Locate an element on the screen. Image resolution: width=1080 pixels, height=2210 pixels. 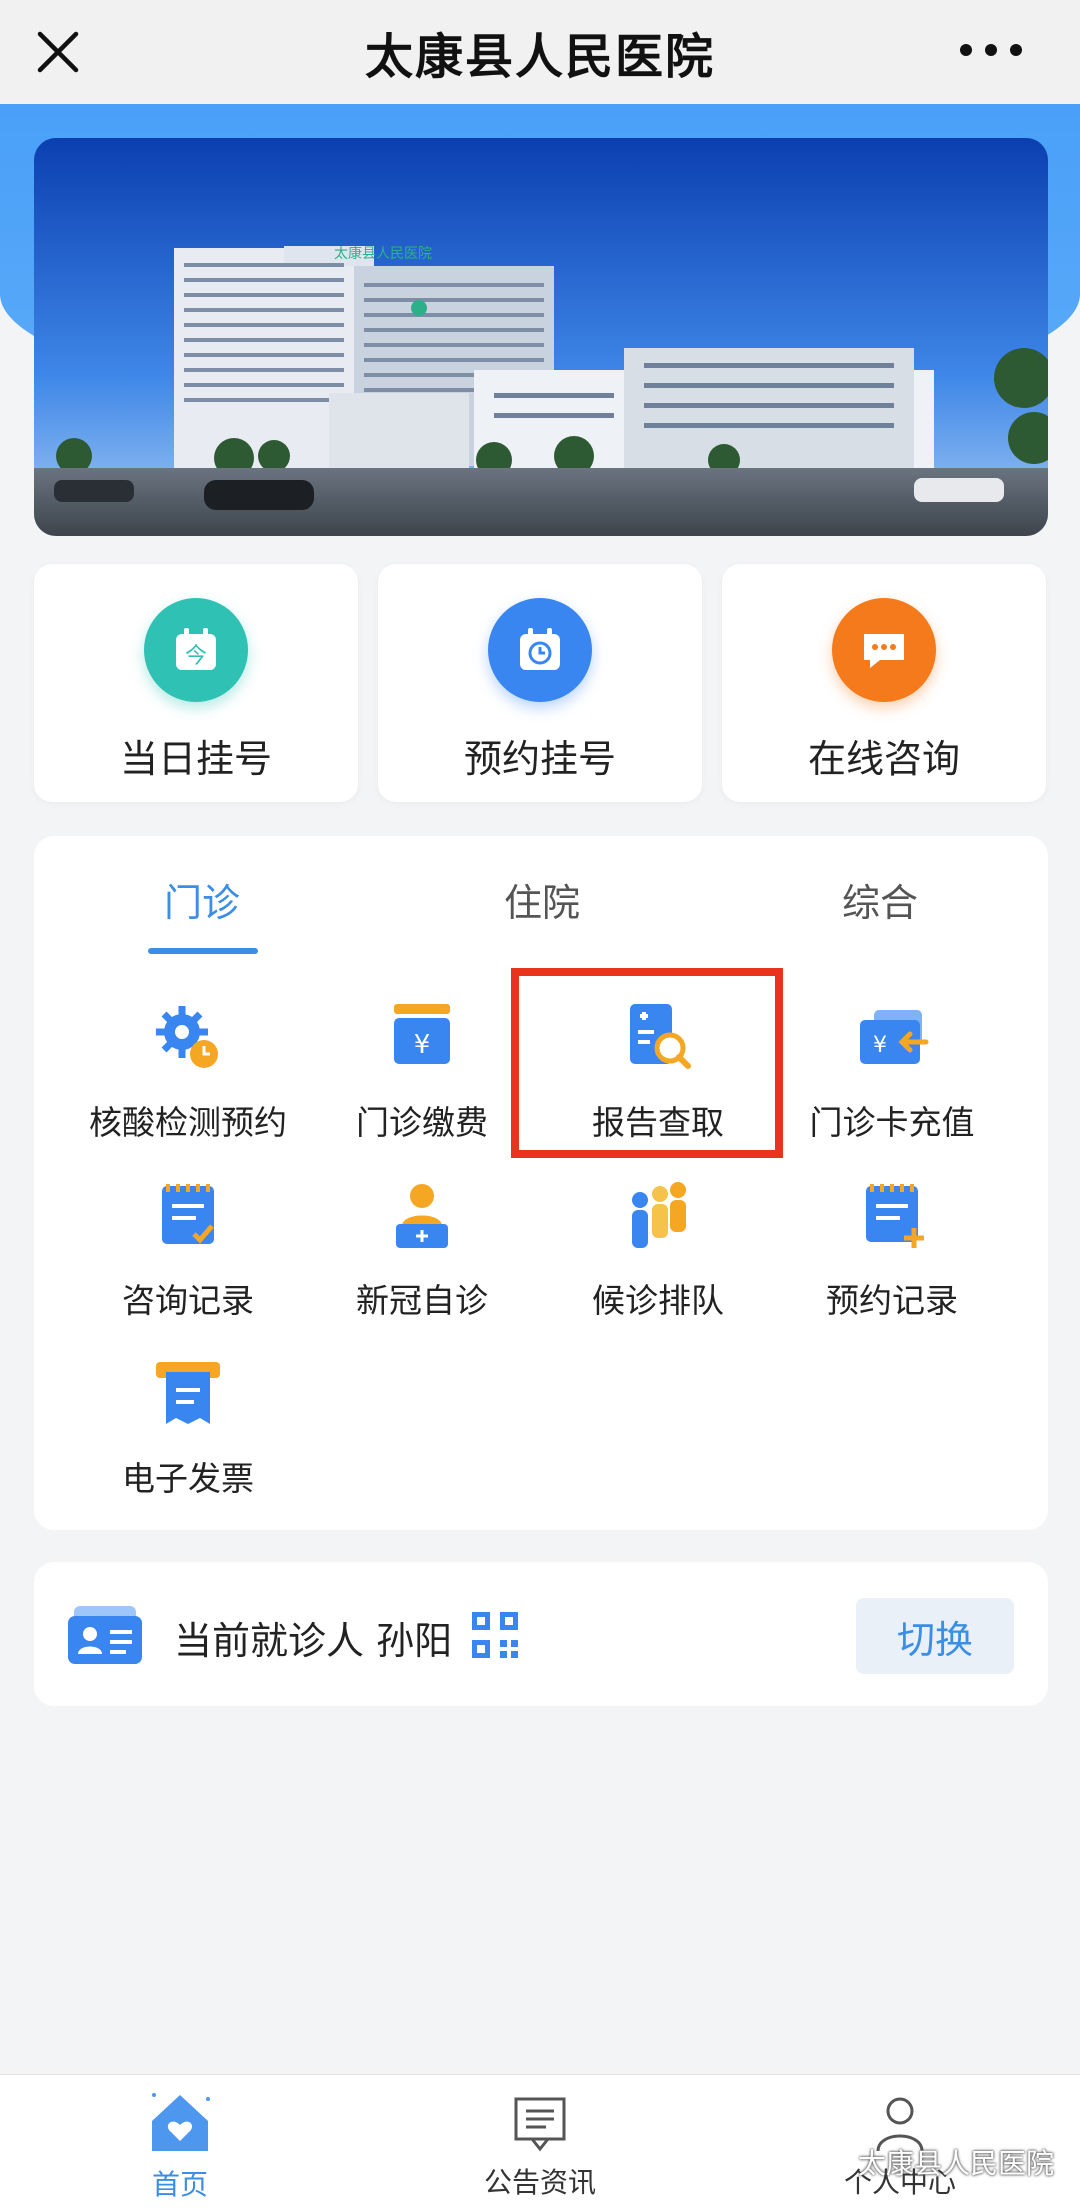
service-label: 预约记录 is located at coordinates (892, 1300).